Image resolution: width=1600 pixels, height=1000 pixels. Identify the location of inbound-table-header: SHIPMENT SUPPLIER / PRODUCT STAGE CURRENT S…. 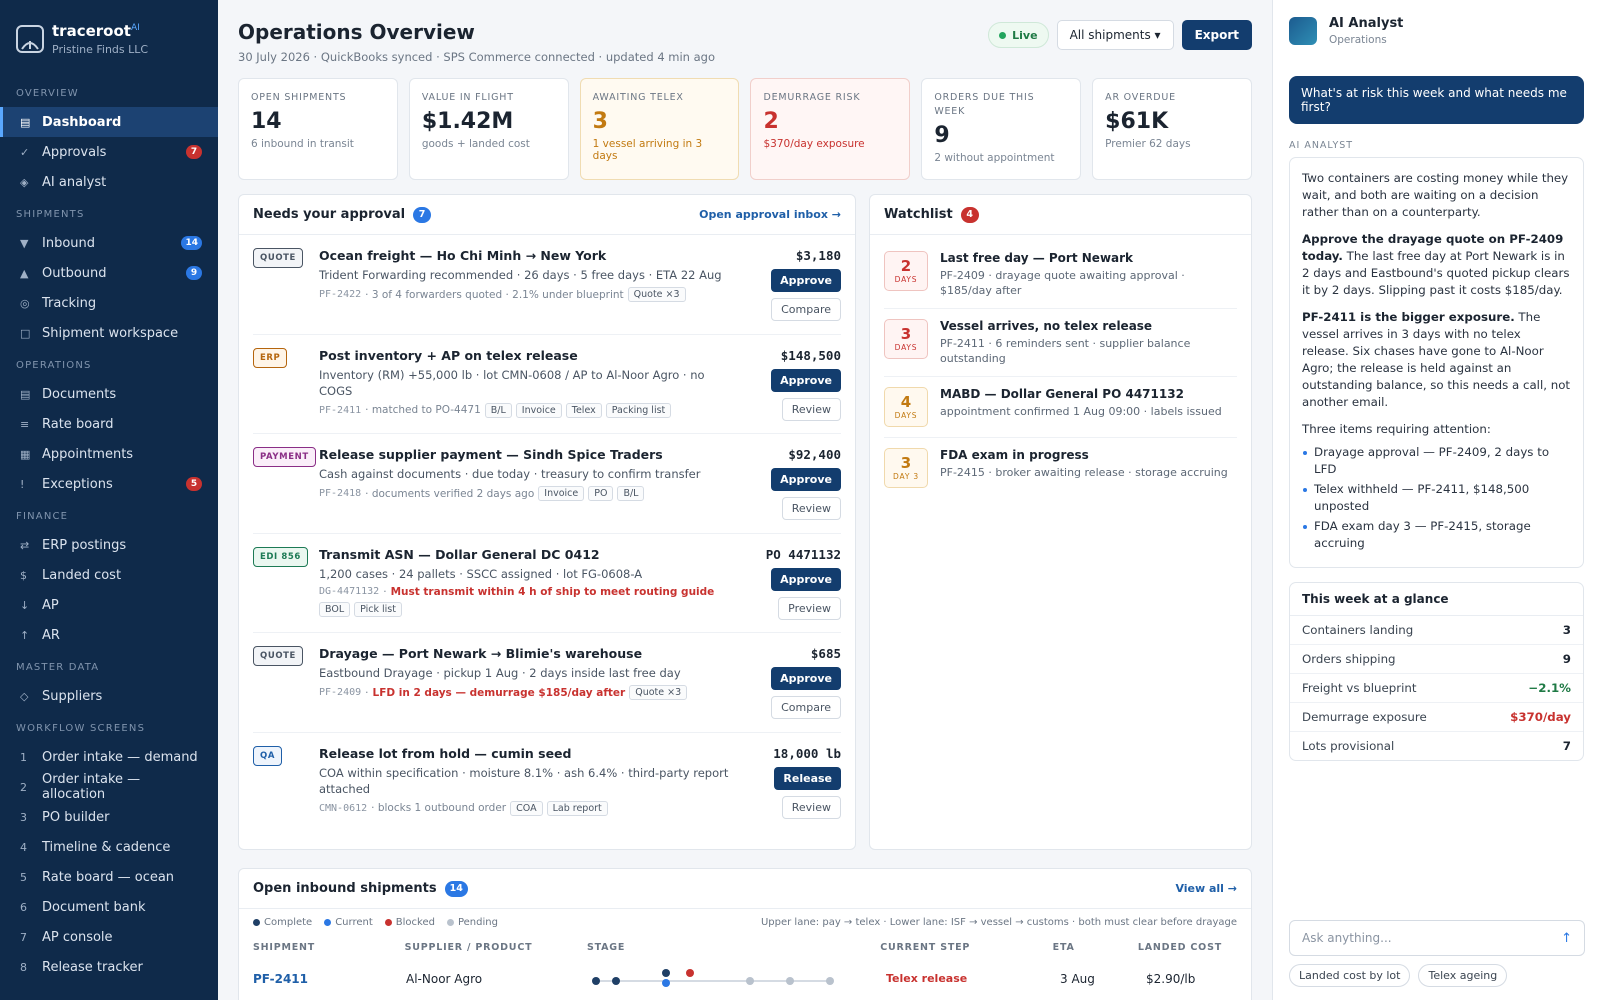
(745, 940).